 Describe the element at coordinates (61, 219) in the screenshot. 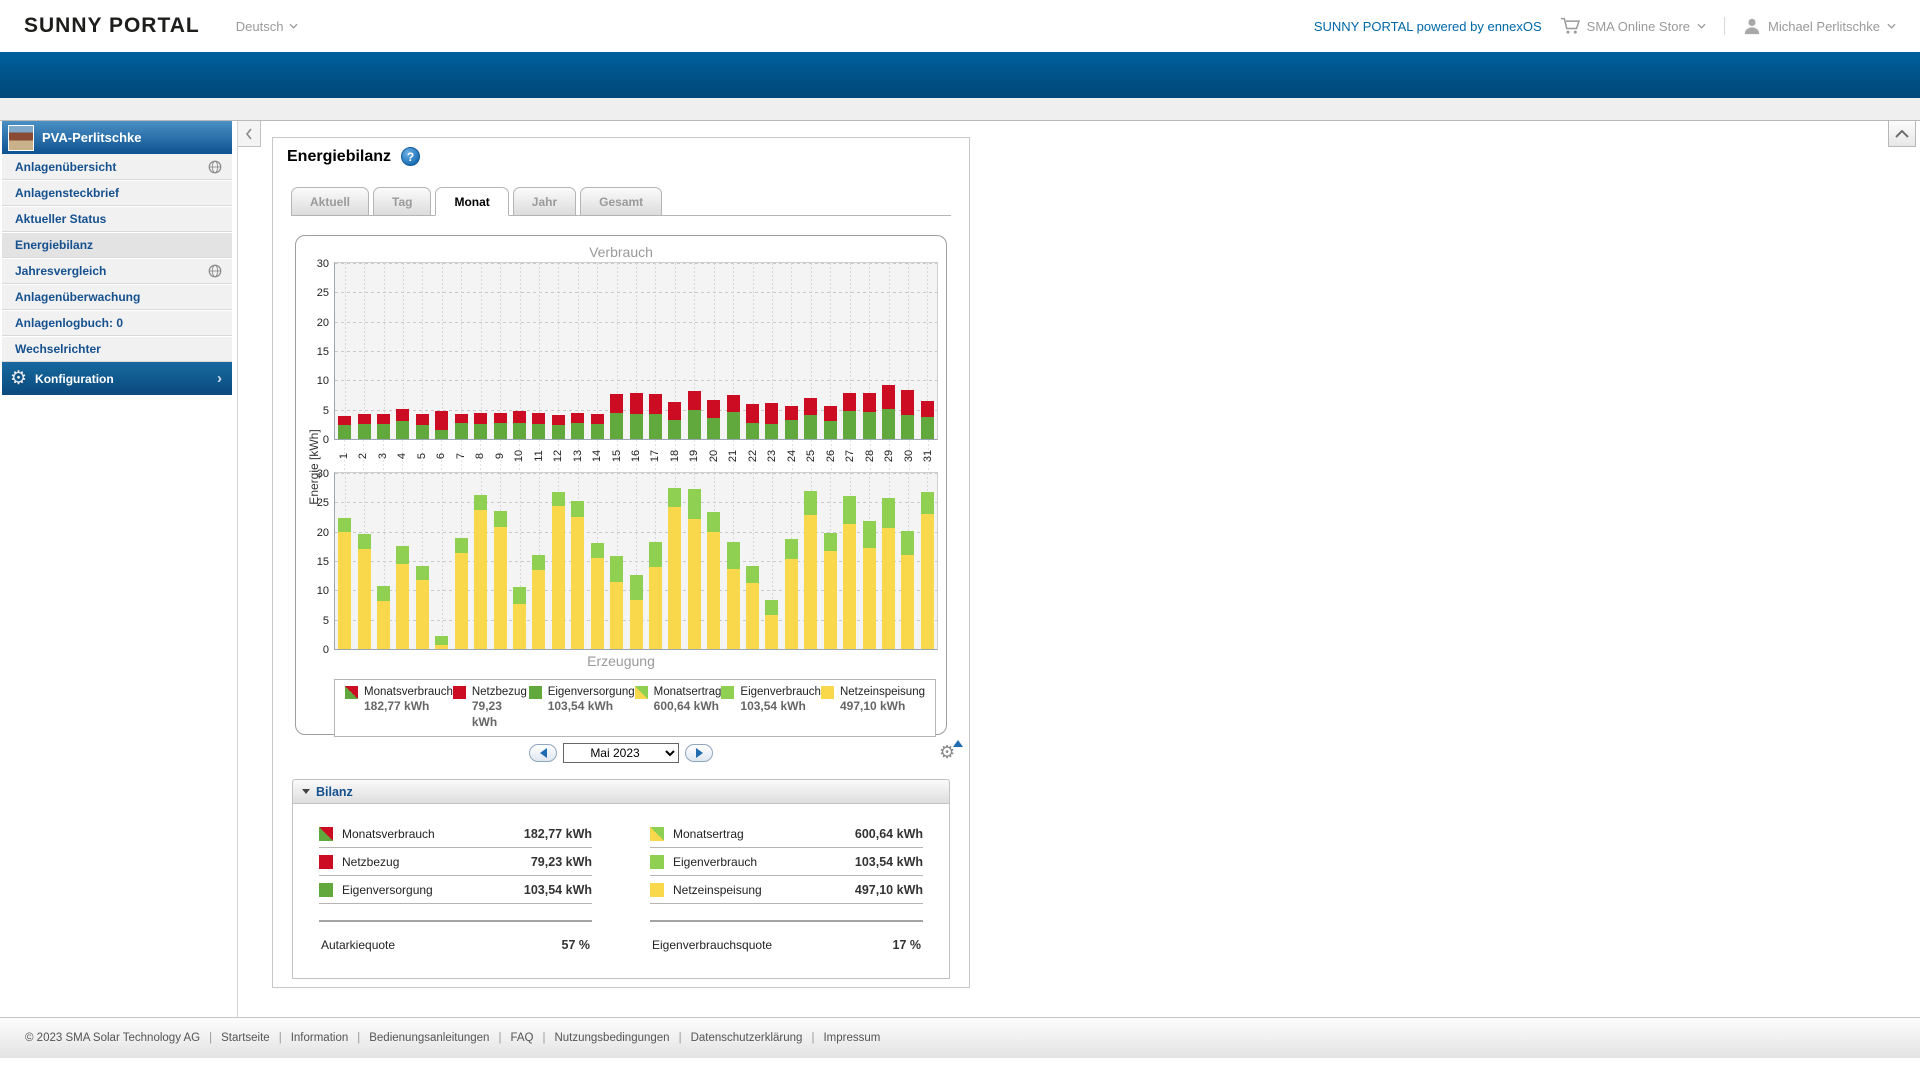

I see `sidebar-item-label: Aktueller Status` at that location.